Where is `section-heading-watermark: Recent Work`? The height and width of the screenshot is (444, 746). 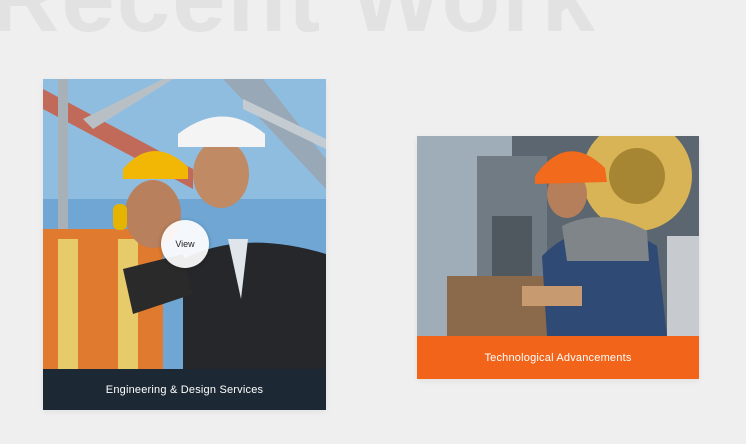 section-heading-watermark: Recent Work is located at coordinates (298, 27).